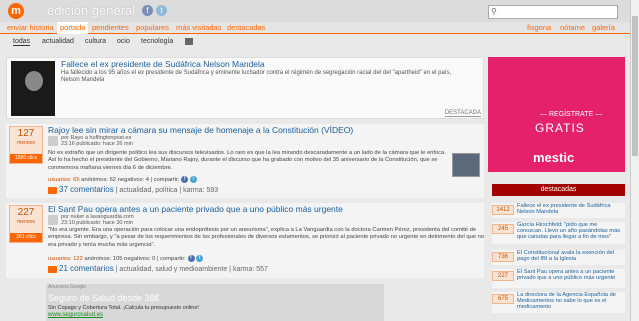 This screenshot has width=639, height=321. Describe the element at coordinates (58, 41) in the screenshot. I see `tab-actualidad: actualidad` at that location.